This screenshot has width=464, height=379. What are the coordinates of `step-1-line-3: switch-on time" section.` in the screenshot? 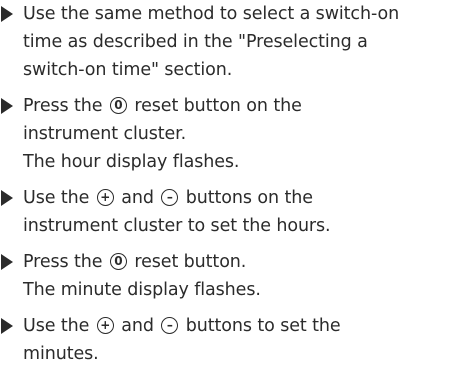 It's located at (128, 70).